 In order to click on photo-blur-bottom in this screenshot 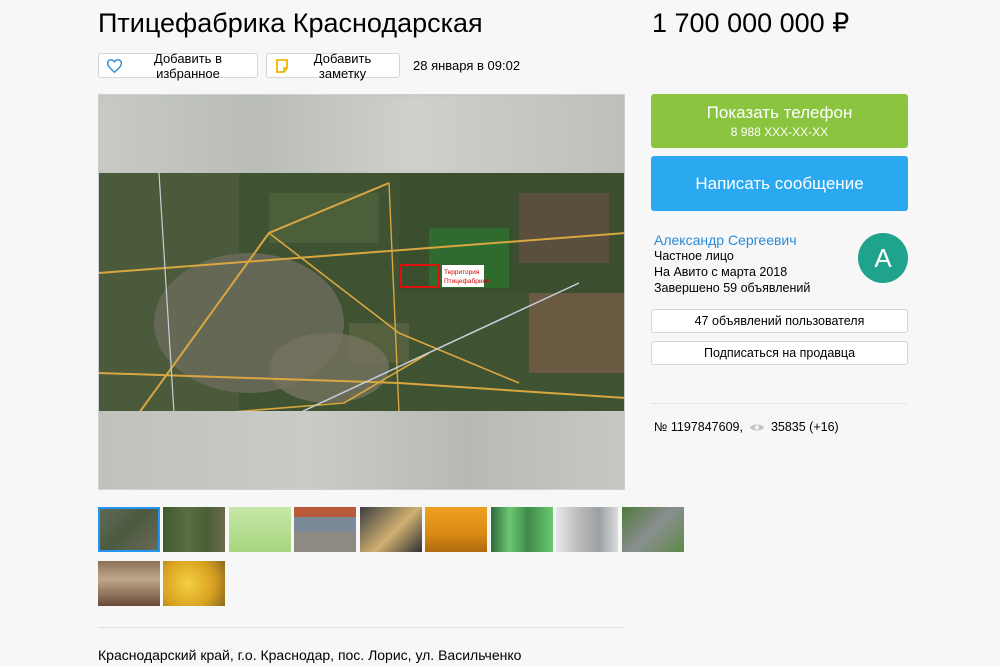, I will do `click(361, 450)`.